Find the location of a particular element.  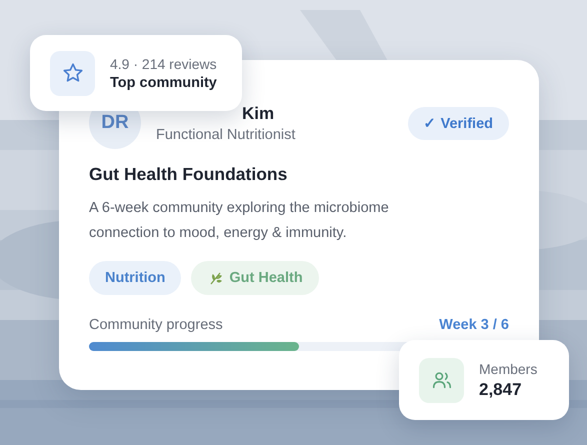

leaf-icon is located at coordinates (216, 278).